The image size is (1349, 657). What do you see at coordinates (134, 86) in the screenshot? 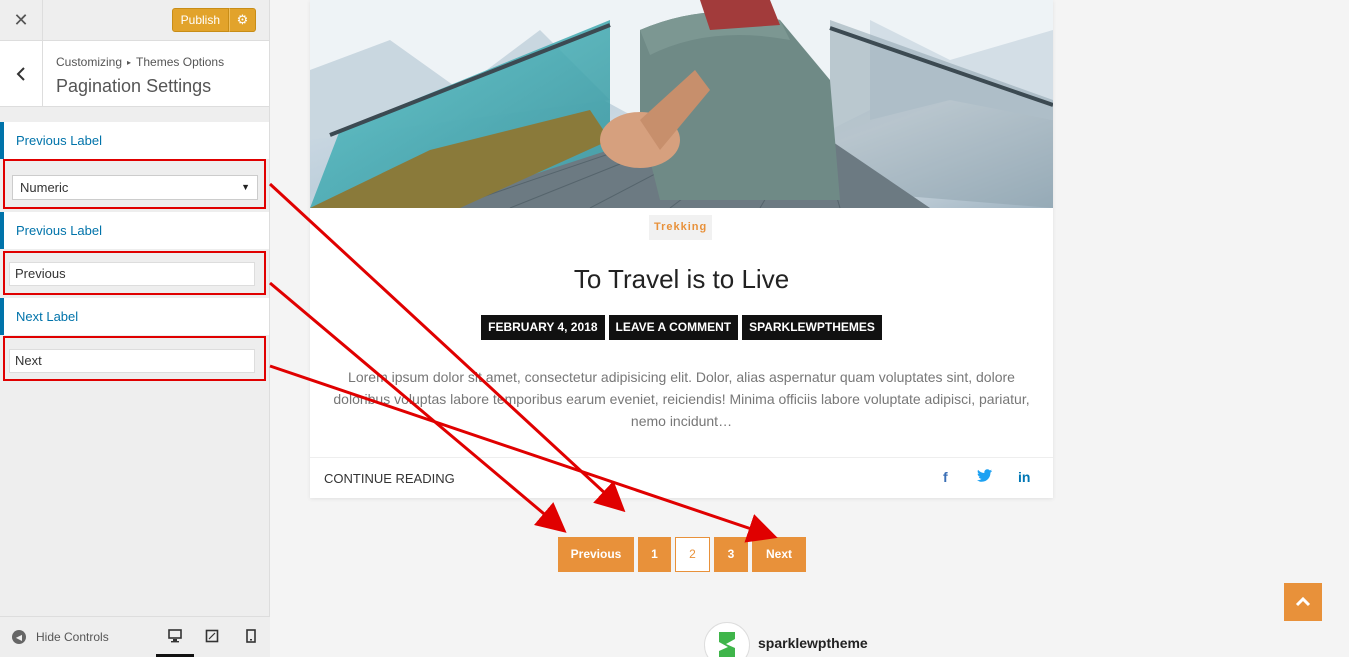
I see `section-title: Pagination Settings` at bounding box center [134, 86].